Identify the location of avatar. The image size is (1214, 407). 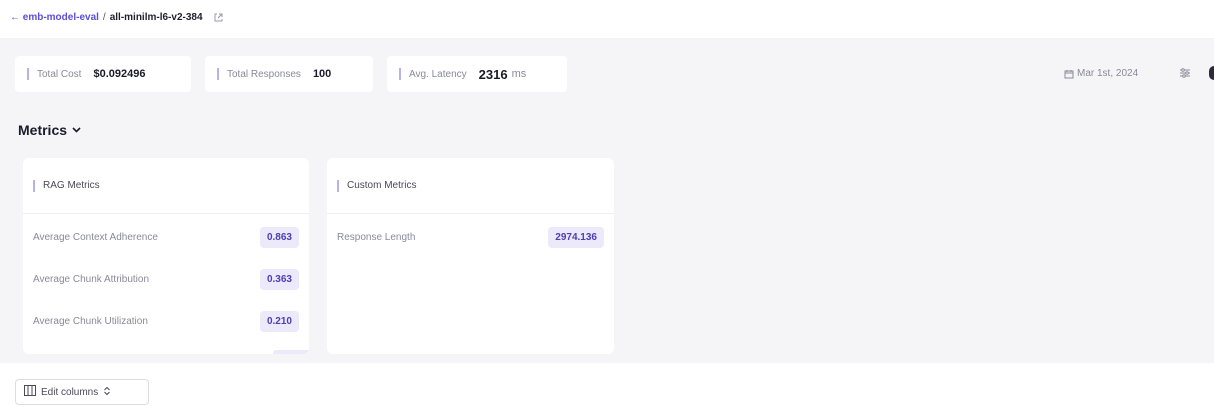
(1211, 73).